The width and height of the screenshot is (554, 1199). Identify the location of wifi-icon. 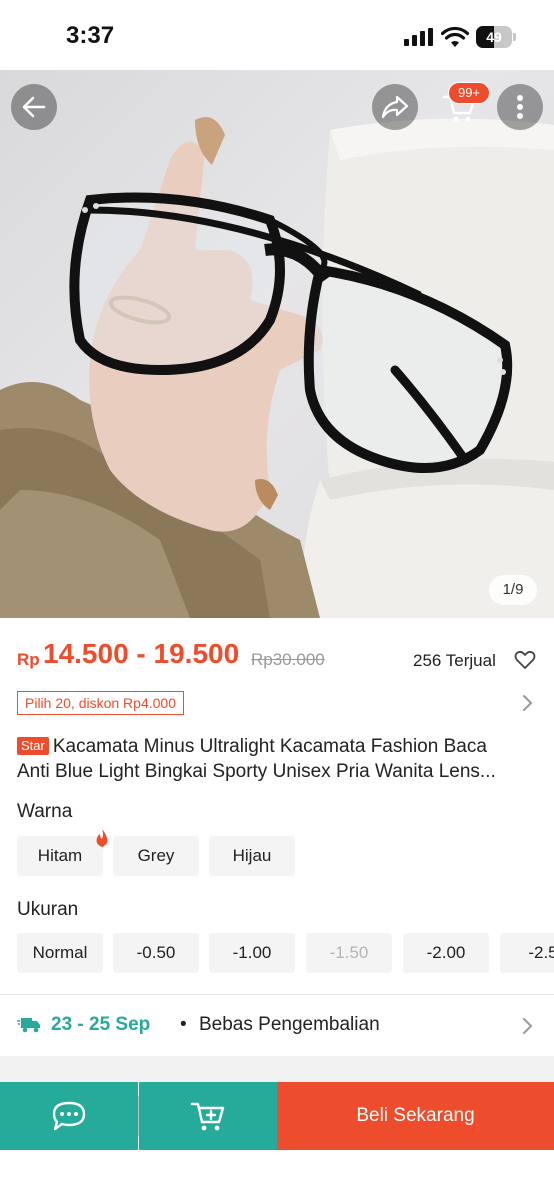
(455, 36).